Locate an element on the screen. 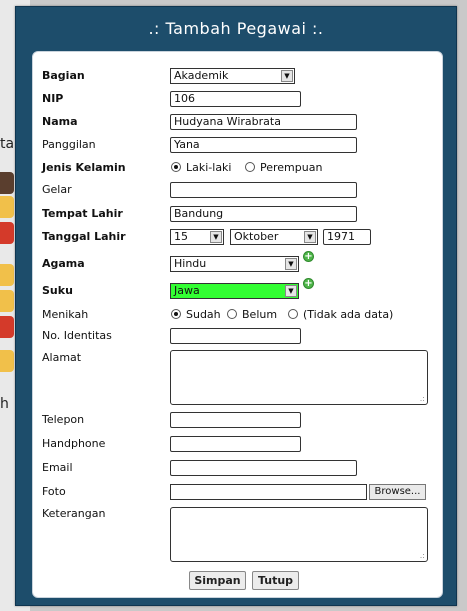  married-yes-radio is located at coordinates (176, 314).